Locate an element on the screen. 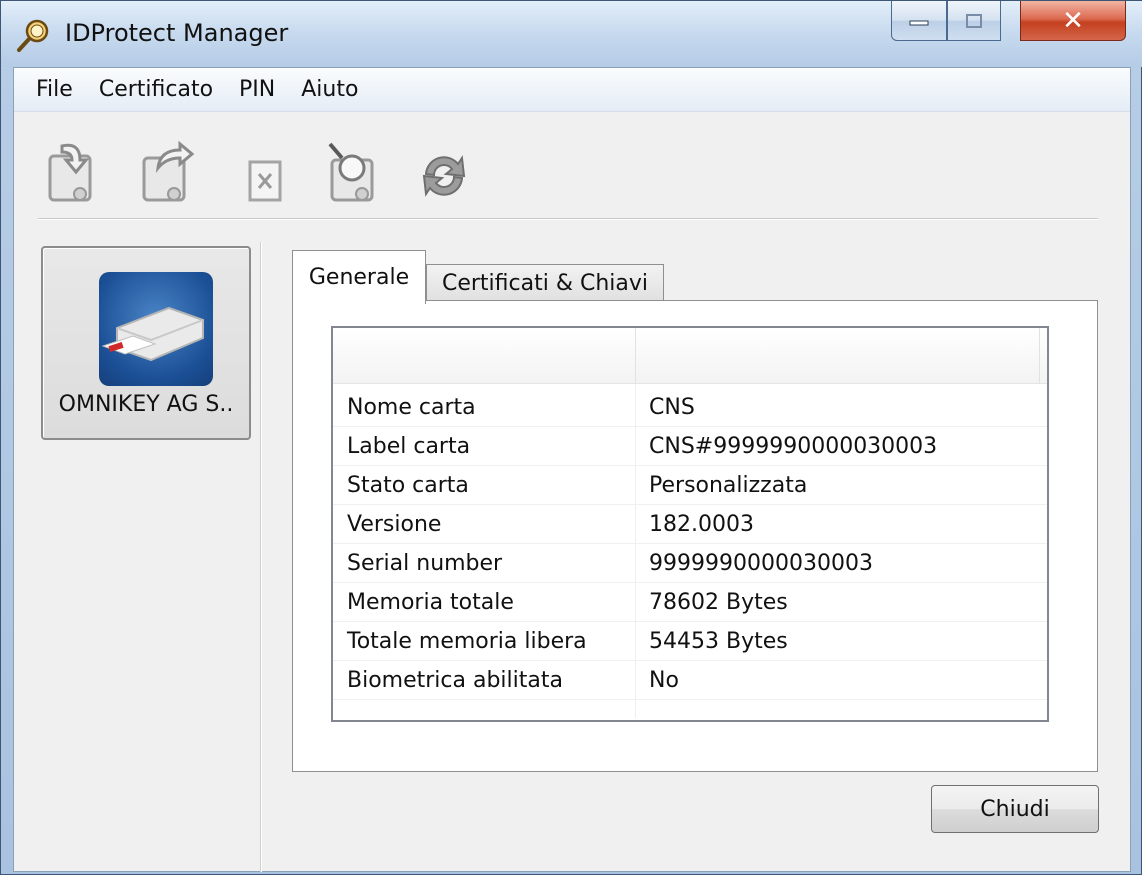 The width and height of the screenshot is (1142, 875). device-reader-tile: OMNIKEY AG S.. is located at coordinates (146, 343).